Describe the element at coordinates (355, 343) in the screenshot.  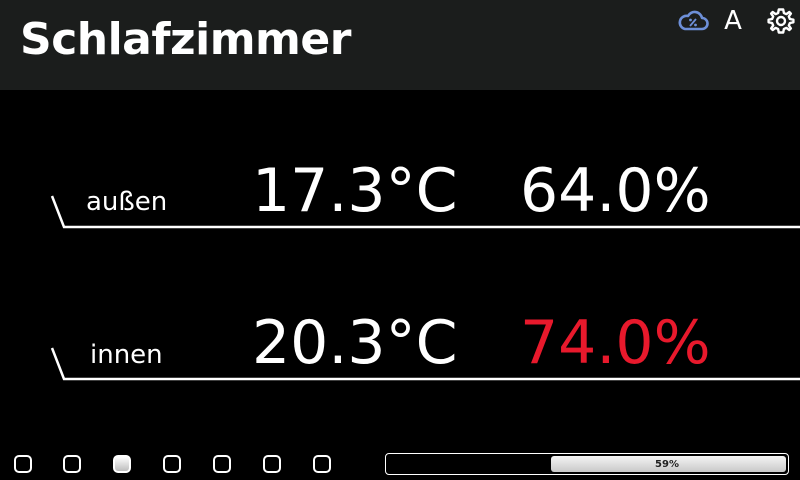
I see `temperature-value: 20.3°C` at that location.